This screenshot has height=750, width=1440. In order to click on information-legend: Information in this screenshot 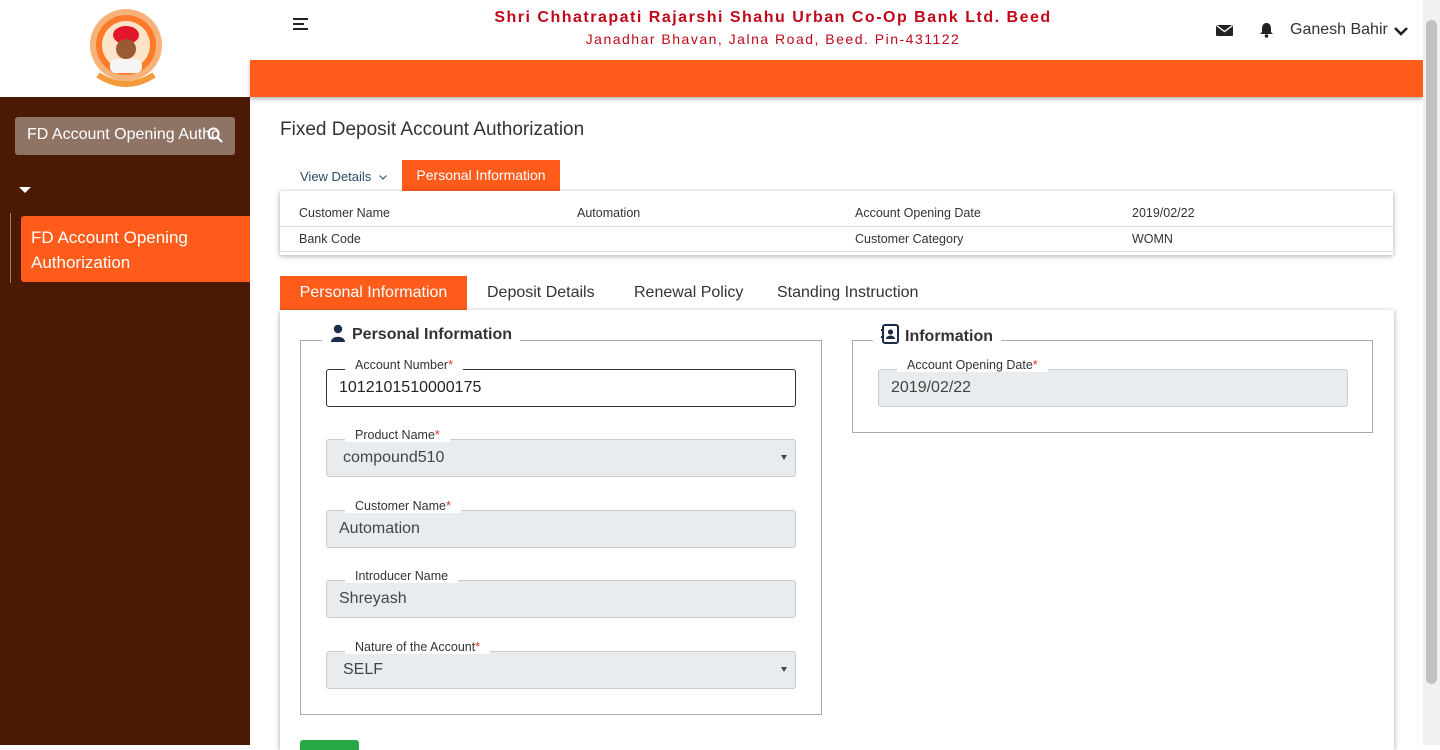, I will do `click(937, 335)`.